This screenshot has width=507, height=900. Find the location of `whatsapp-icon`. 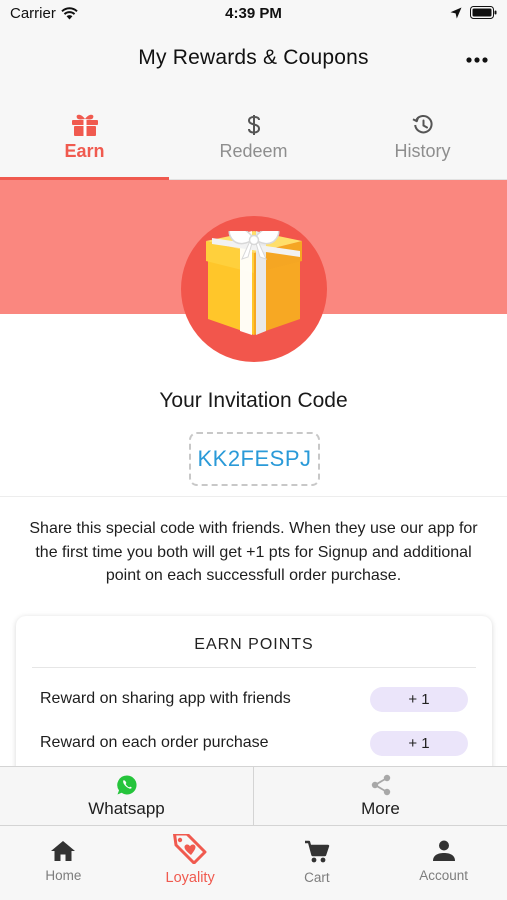

whatsapp-icon is located at coordinates (126, 784).